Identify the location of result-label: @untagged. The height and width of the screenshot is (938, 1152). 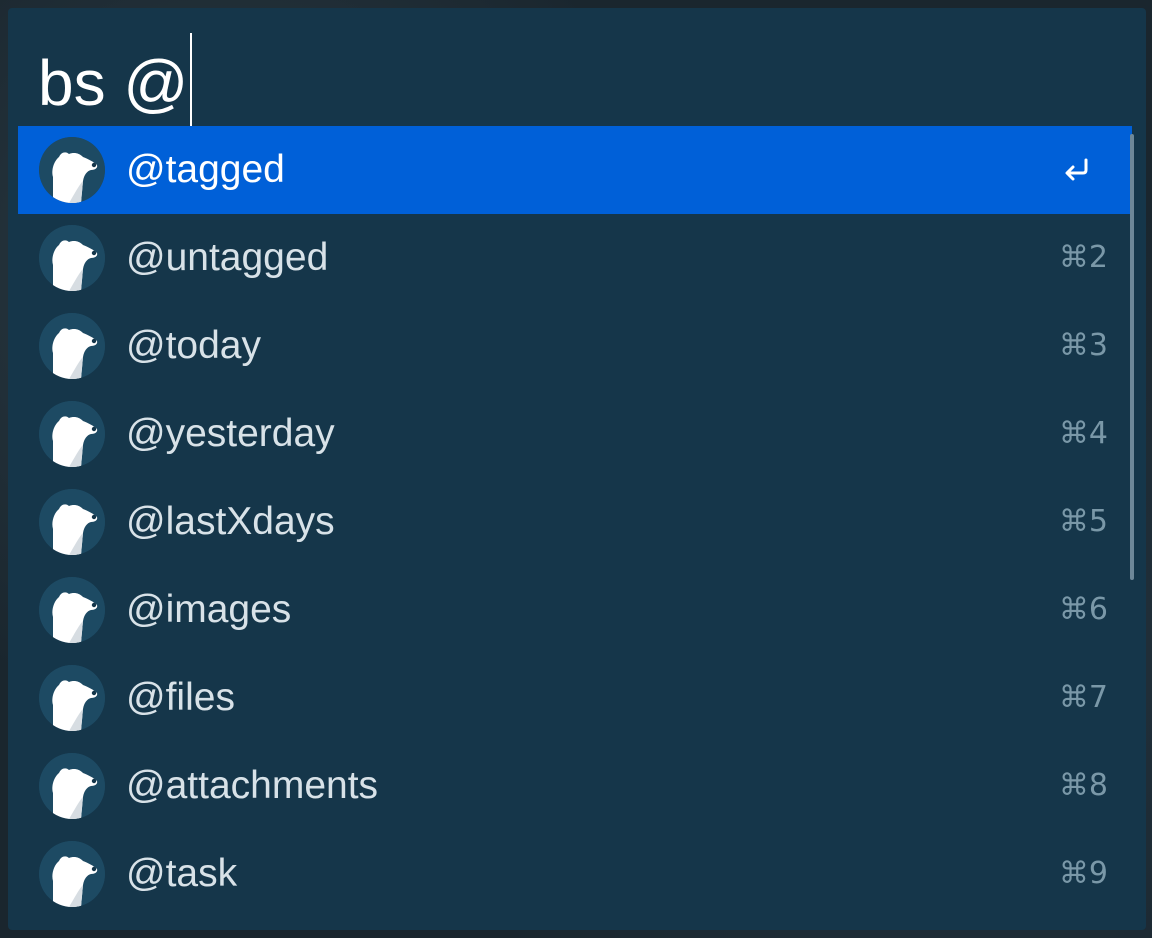
(227, 257).